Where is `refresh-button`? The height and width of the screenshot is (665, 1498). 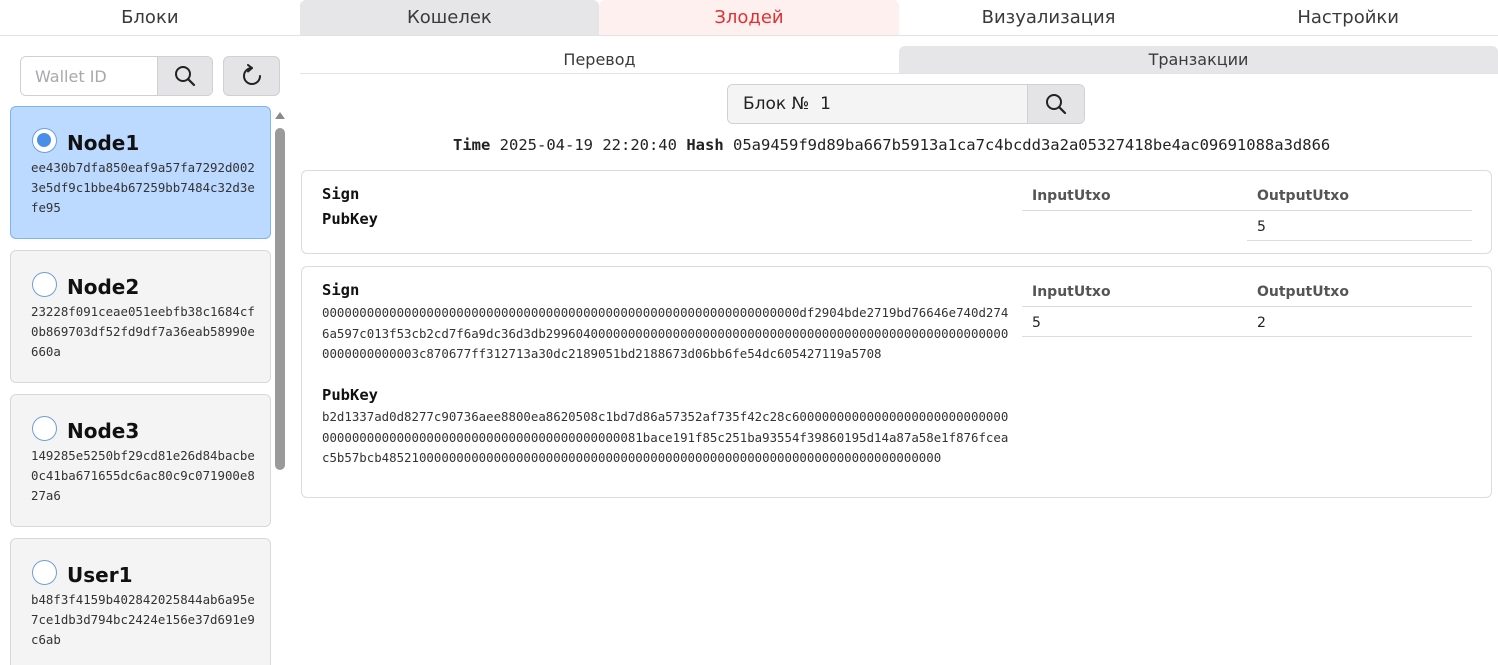
refresh-button is located at coordinates (251, 76).